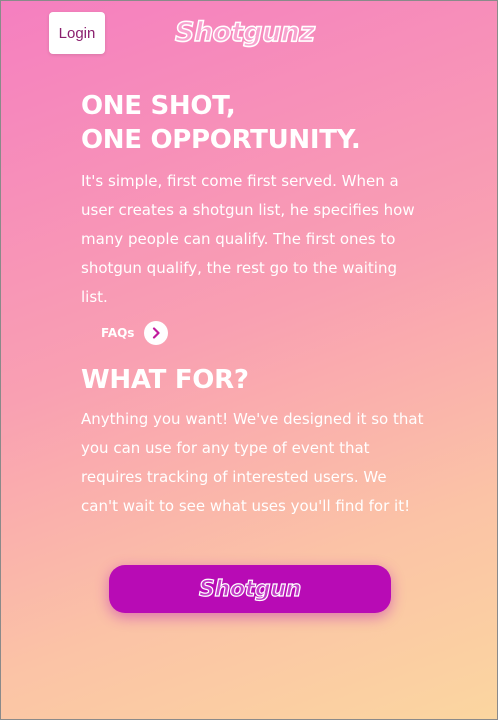  I want to click on faqs-link: FAQs, so click(263, 333).